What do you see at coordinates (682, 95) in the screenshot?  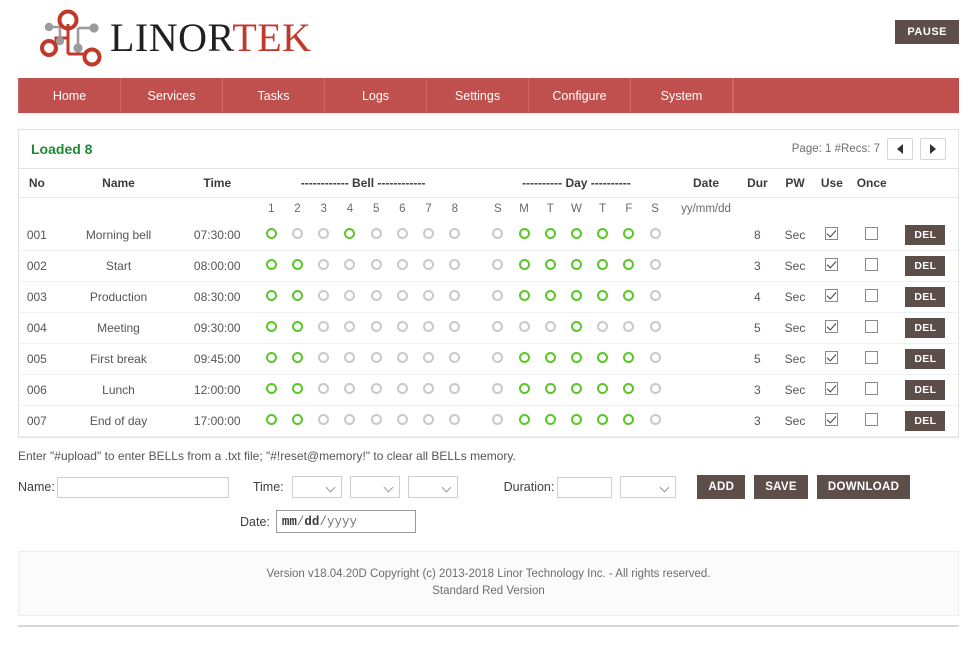 I see `nav-item-system: System` at bounding box center [682, 95].